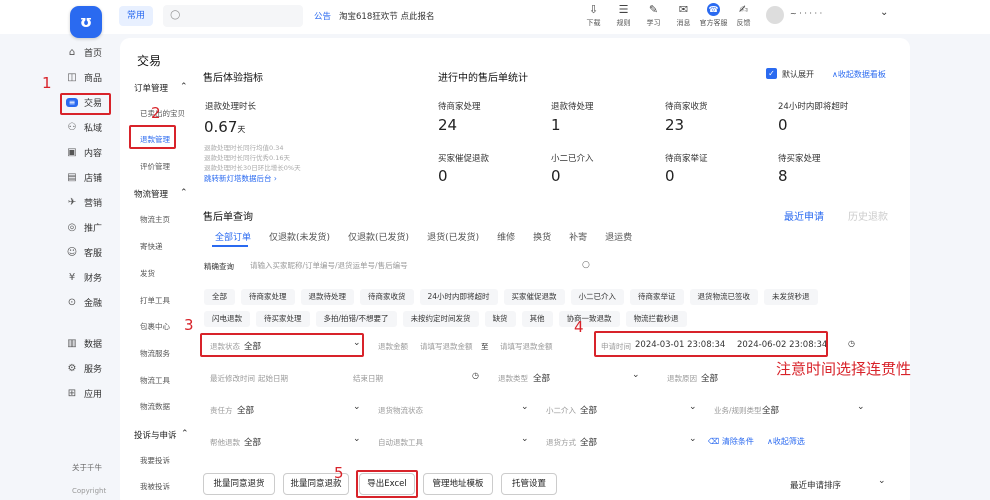 This screenshot has width=990, height=500. What do you see at coordinates (453, 236) in the screenshot?
I see `tab-return-shipped: 退货(已发货)` at bounding box center [453, 236].